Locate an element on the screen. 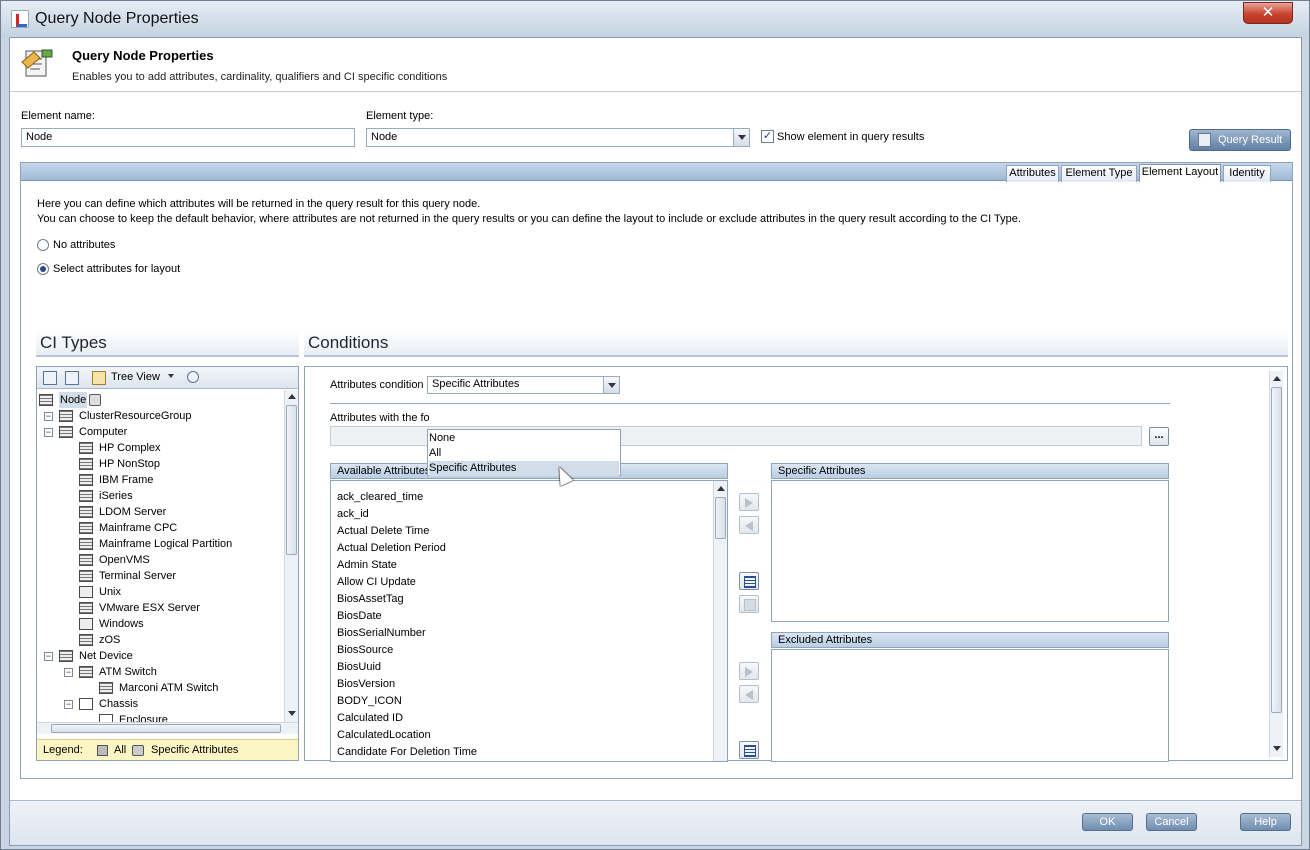 This screenshot has width=1310, height=850. calculator-icon is located at coordinates (1204, 140).